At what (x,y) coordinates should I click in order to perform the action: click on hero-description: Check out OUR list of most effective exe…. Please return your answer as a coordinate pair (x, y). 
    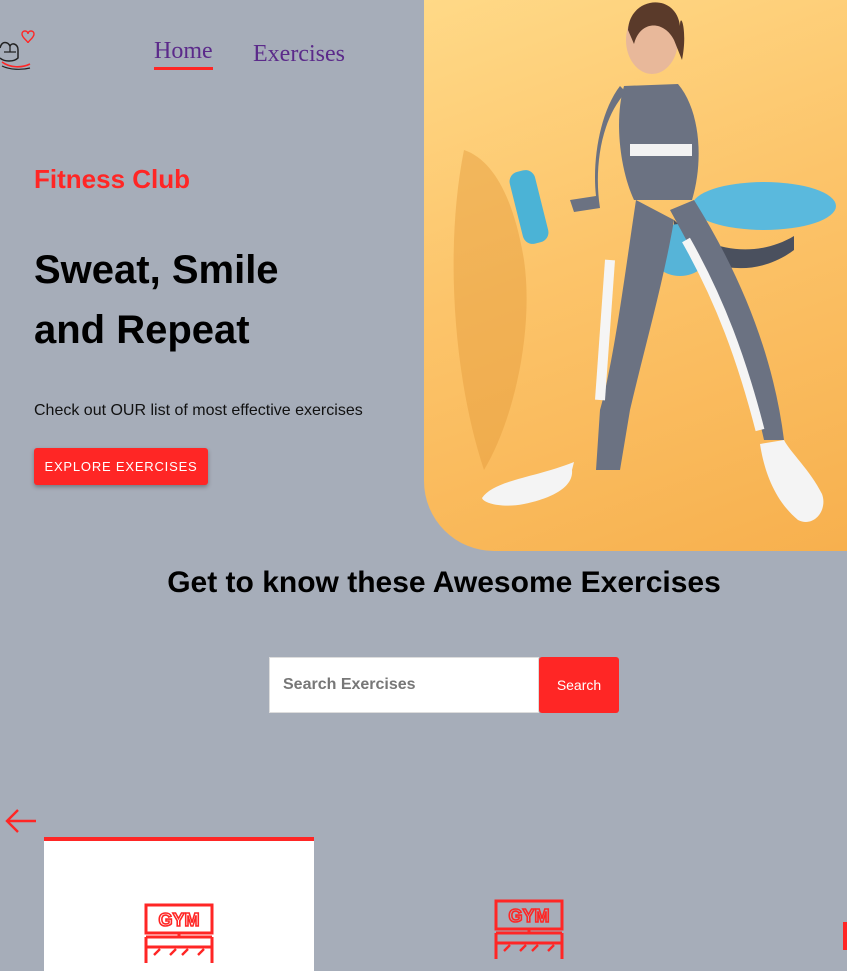
    Looking at the image, I should click on (198, 410).